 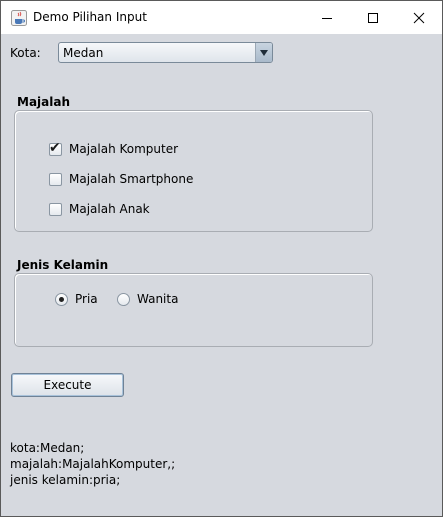 I want to click on maximize-icon, so click(x=373, y=17).